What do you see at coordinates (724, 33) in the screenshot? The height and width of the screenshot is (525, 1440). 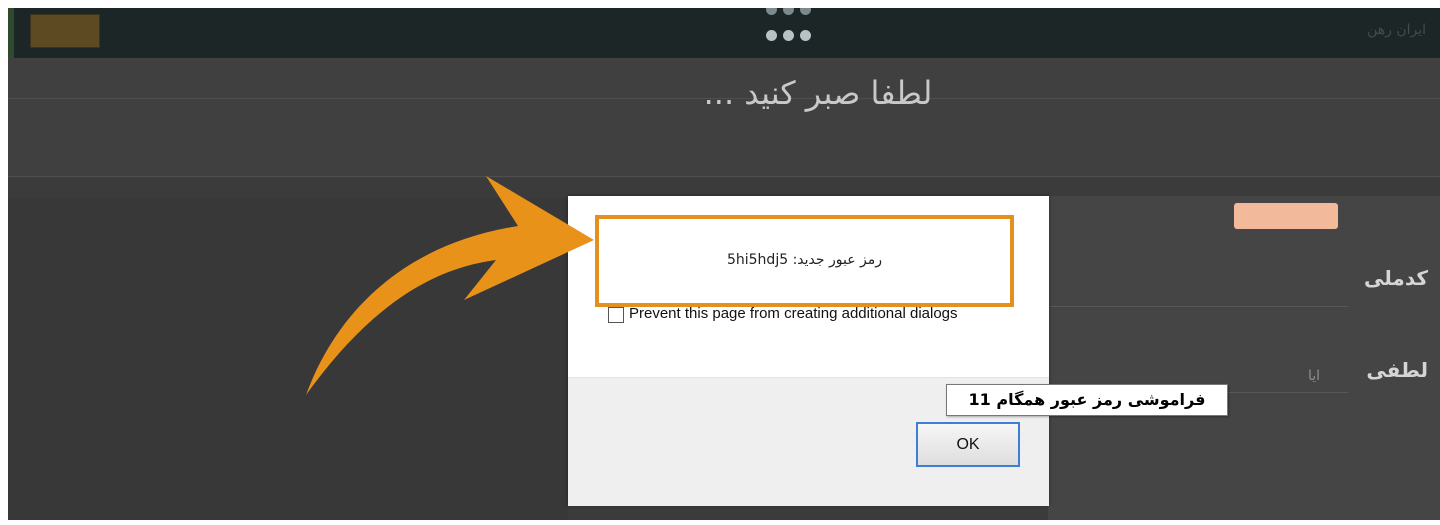 I see `top-bar: ایران رهن` at bounding box center [724, 33].